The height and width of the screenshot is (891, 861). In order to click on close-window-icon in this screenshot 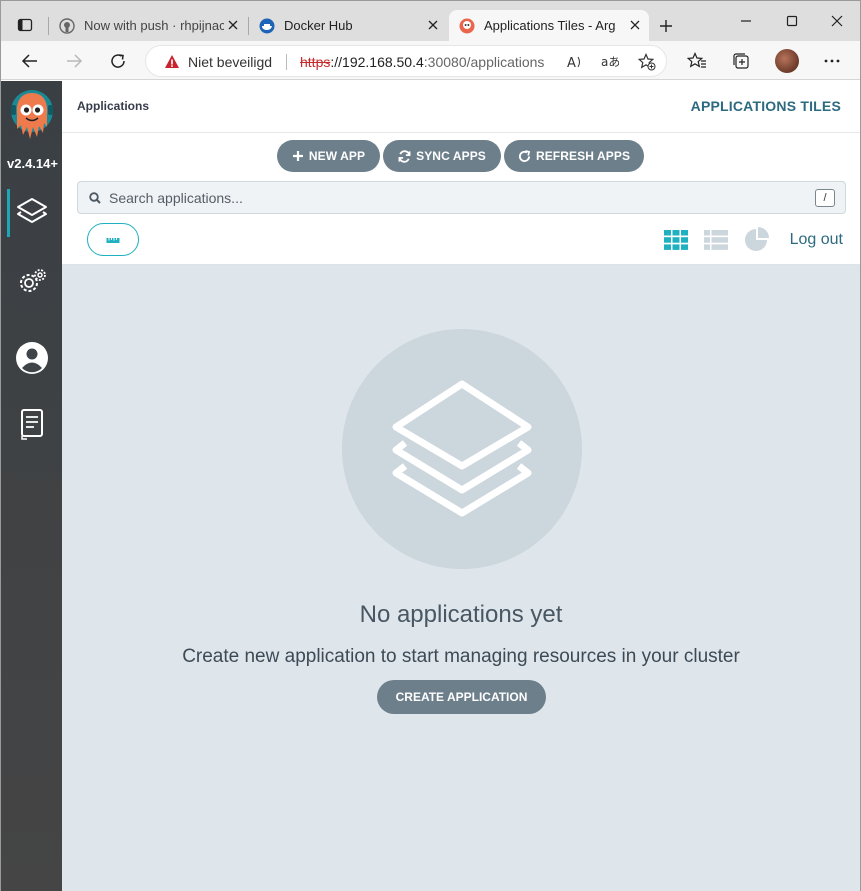, I will do `click(837, 21)`.